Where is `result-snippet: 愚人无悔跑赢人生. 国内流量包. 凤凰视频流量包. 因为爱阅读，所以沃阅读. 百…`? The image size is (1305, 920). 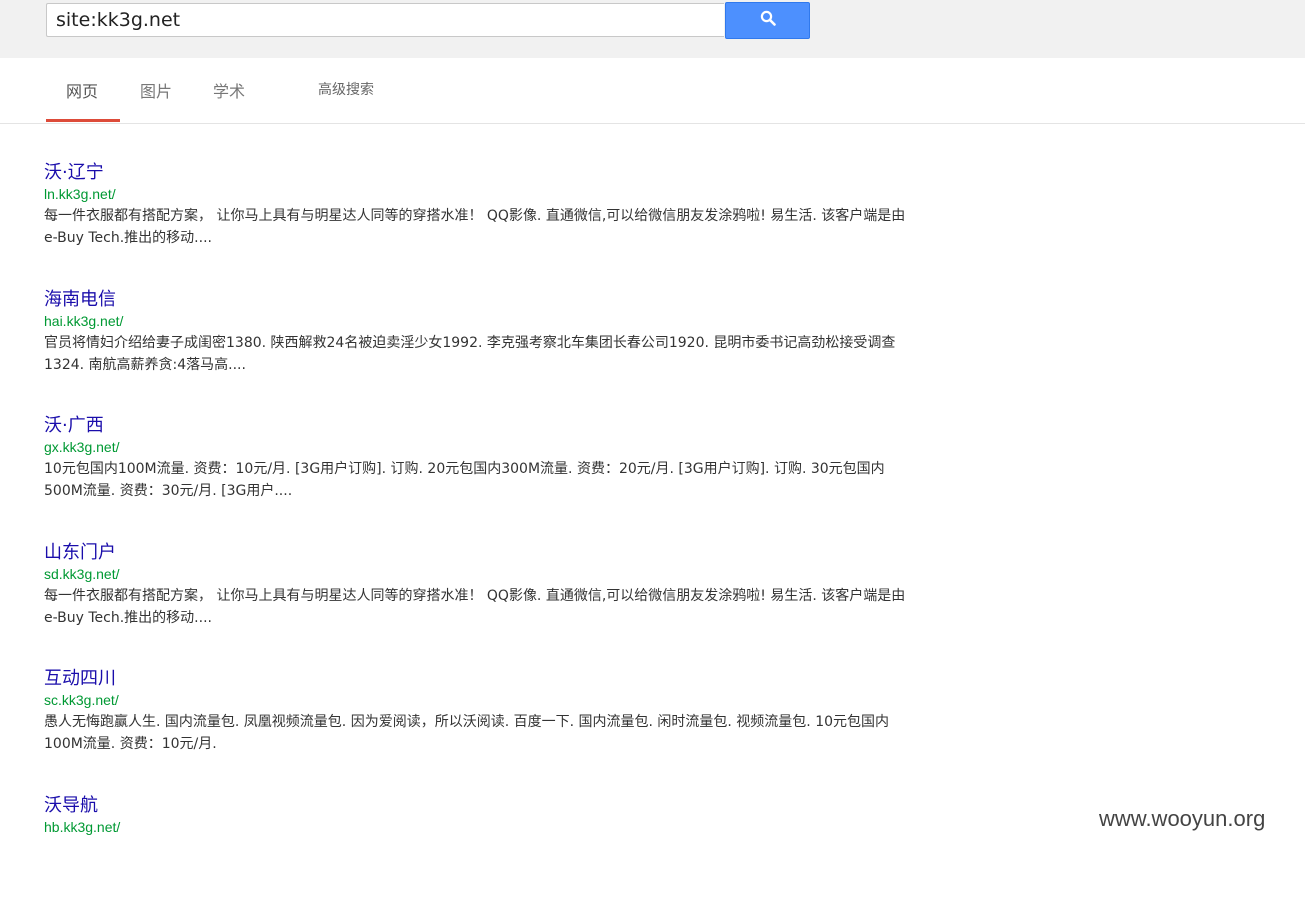 result-snippet: 愚人无悔跑赢人生. 国内流量包. 凤凰视频流量包. 因为爱阅读，所以沃阅读. 百… is located at coordinates (475, 733).